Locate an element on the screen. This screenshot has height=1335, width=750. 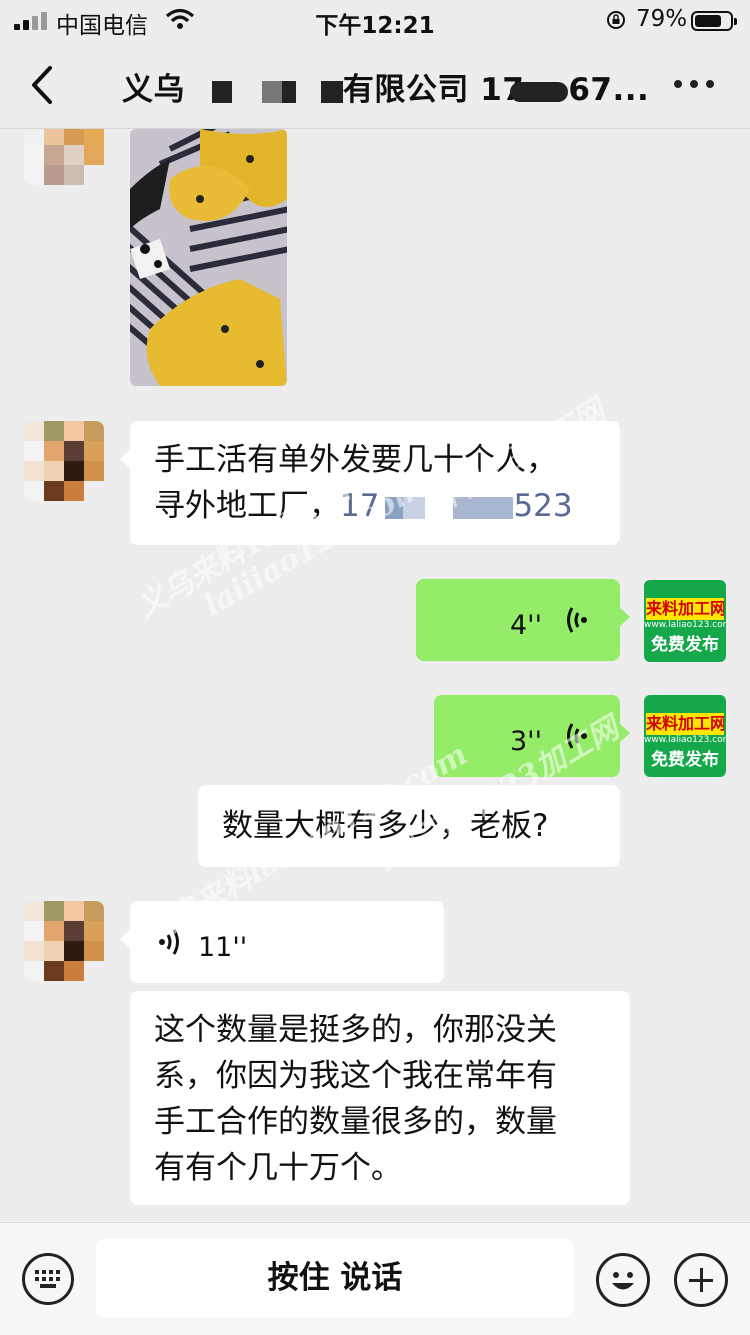
message-line: 有有个几十万个。 is located at coordinates (278, 1168).